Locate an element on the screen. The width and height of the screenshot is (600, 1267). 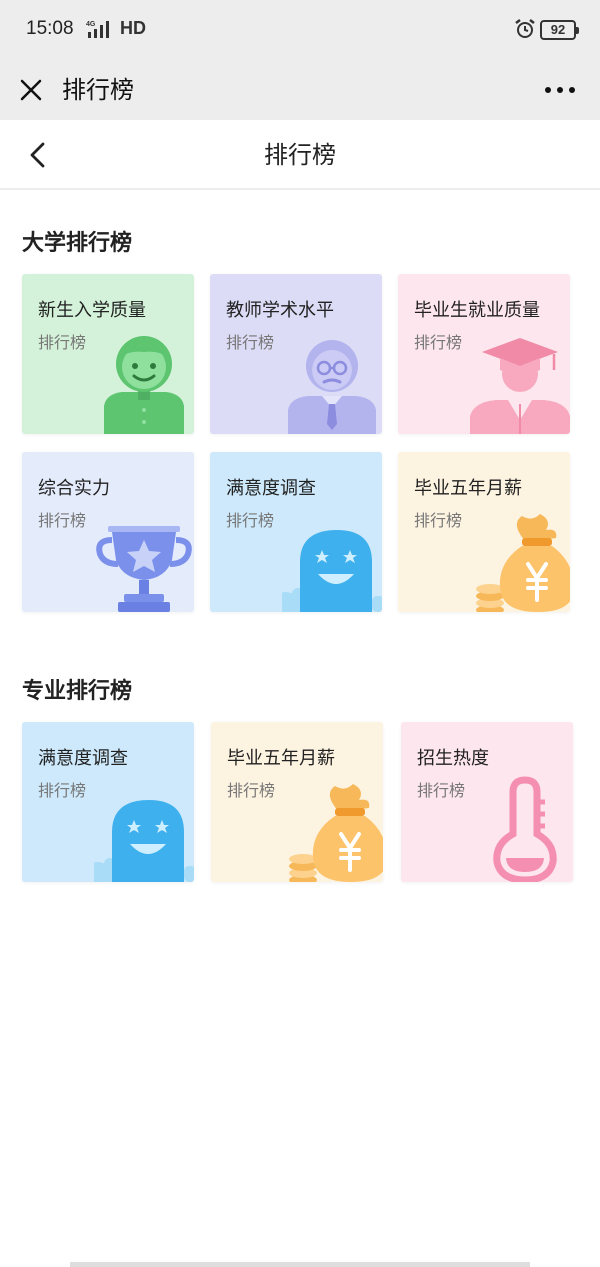
card-overall-strength: 综合实力 排行榜 is located at coordinates (108, 532).